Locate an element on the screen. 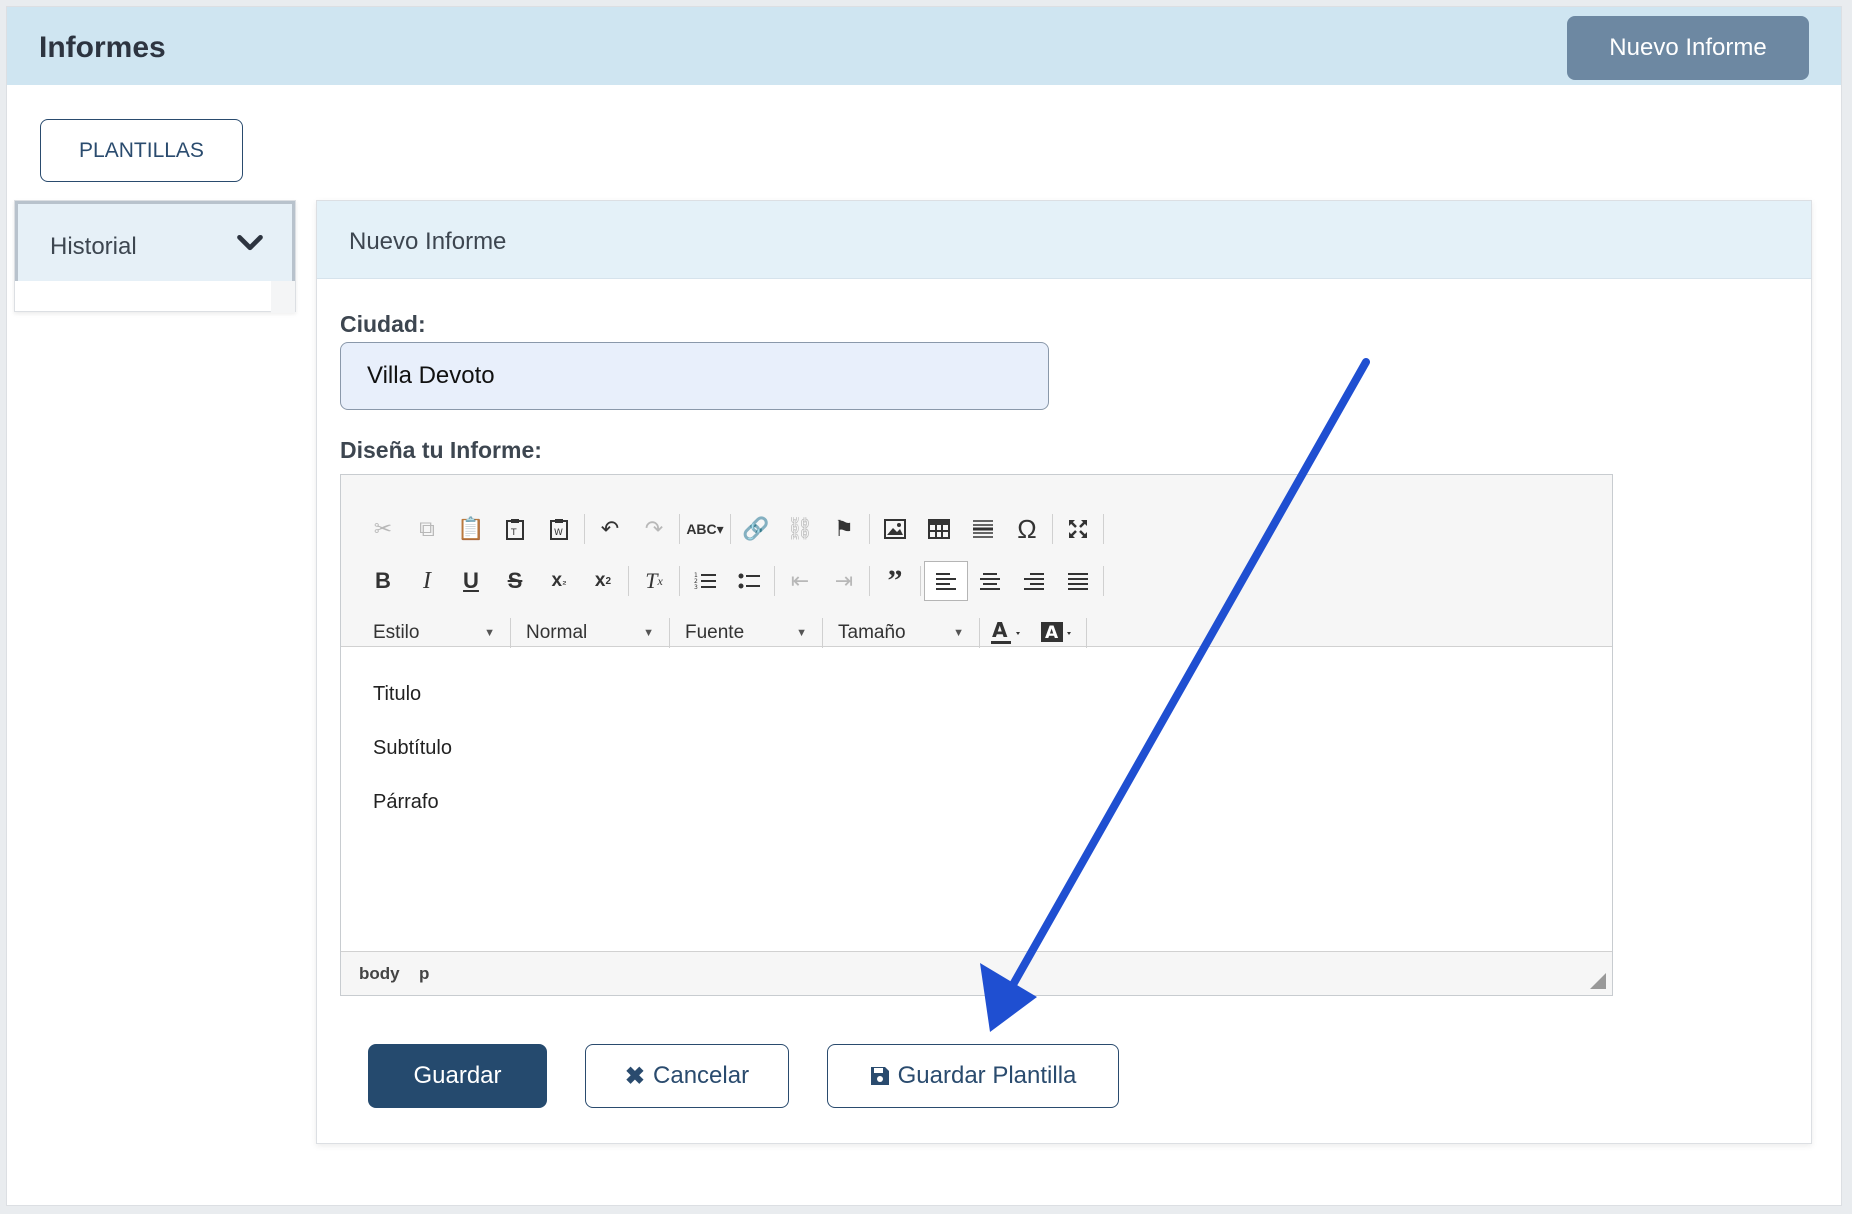 The image size is (1852, 1214). subscript-icon: x₂ is located at coordinates (559, 581).